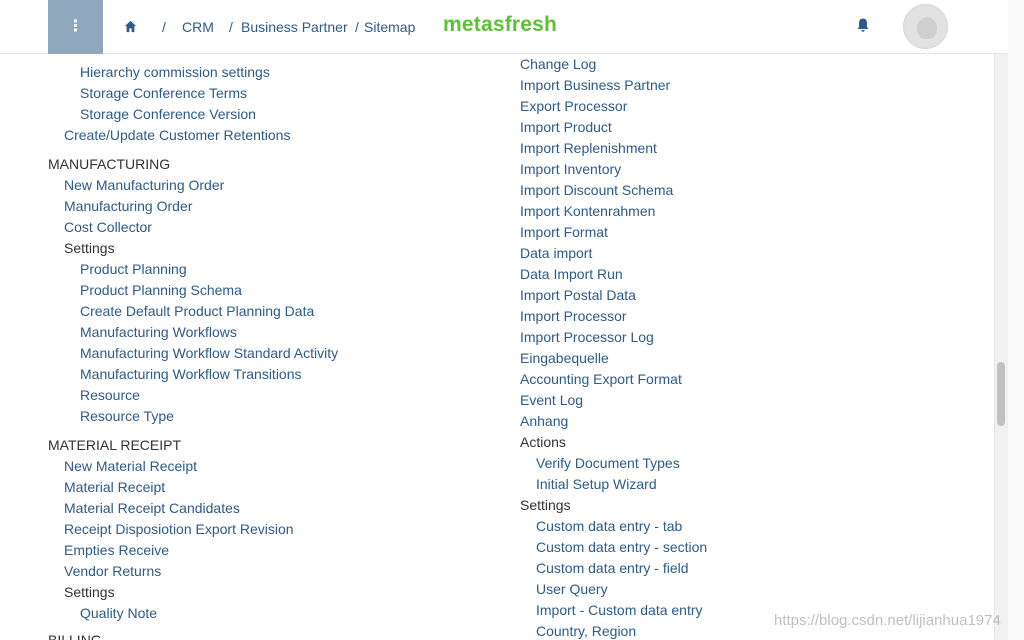  I want to click on sitemap-link: Verify Document Types, so click(608, 463).